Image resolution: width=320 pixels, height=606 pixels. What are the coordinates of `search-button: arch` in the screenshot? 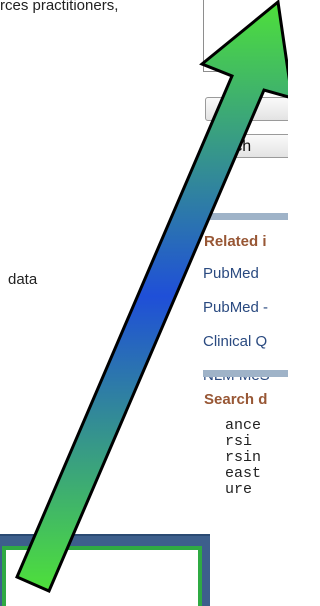 It's located at (246, 146).